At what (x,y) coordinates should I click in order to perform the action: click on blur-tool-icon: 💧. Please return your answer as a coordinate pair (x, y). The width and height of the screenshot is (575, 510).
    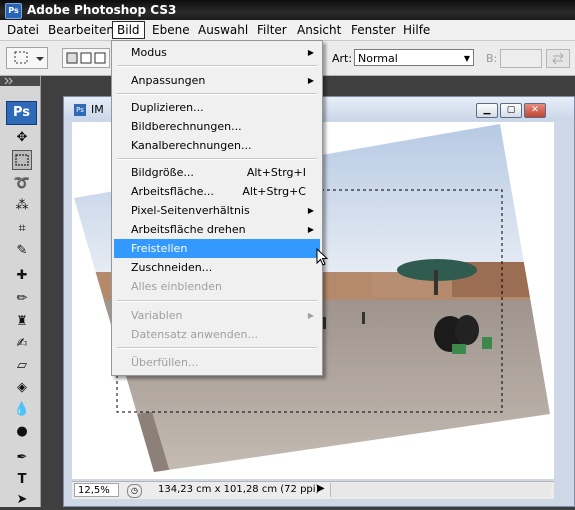
    Looking at the image, I should click on (22, 410).